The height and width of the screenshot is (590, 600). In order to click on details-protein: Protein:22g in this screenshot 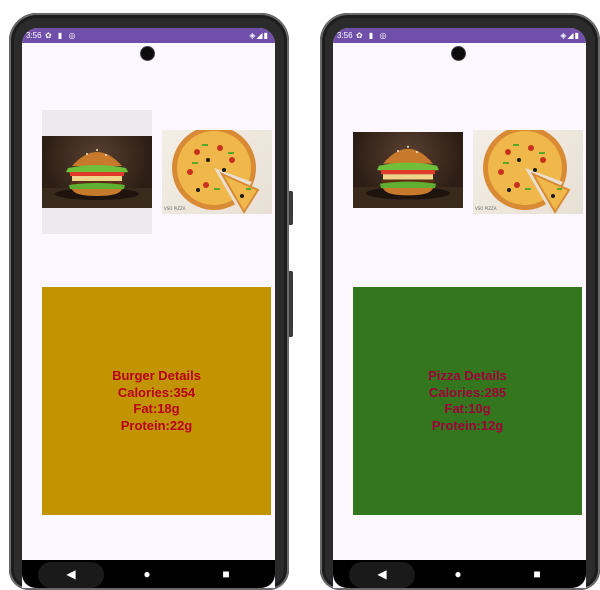, I will do `click(156, 425)`.